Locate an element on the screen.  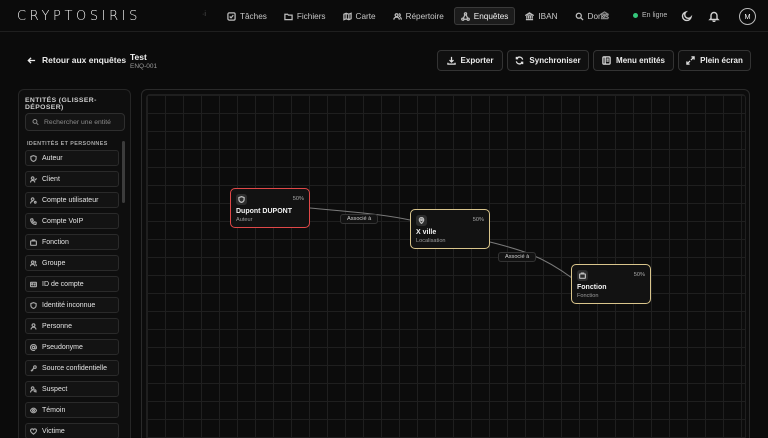
entity-item-compte-utilisateur: Compte utilisateur is located at coordinates (72, 200).